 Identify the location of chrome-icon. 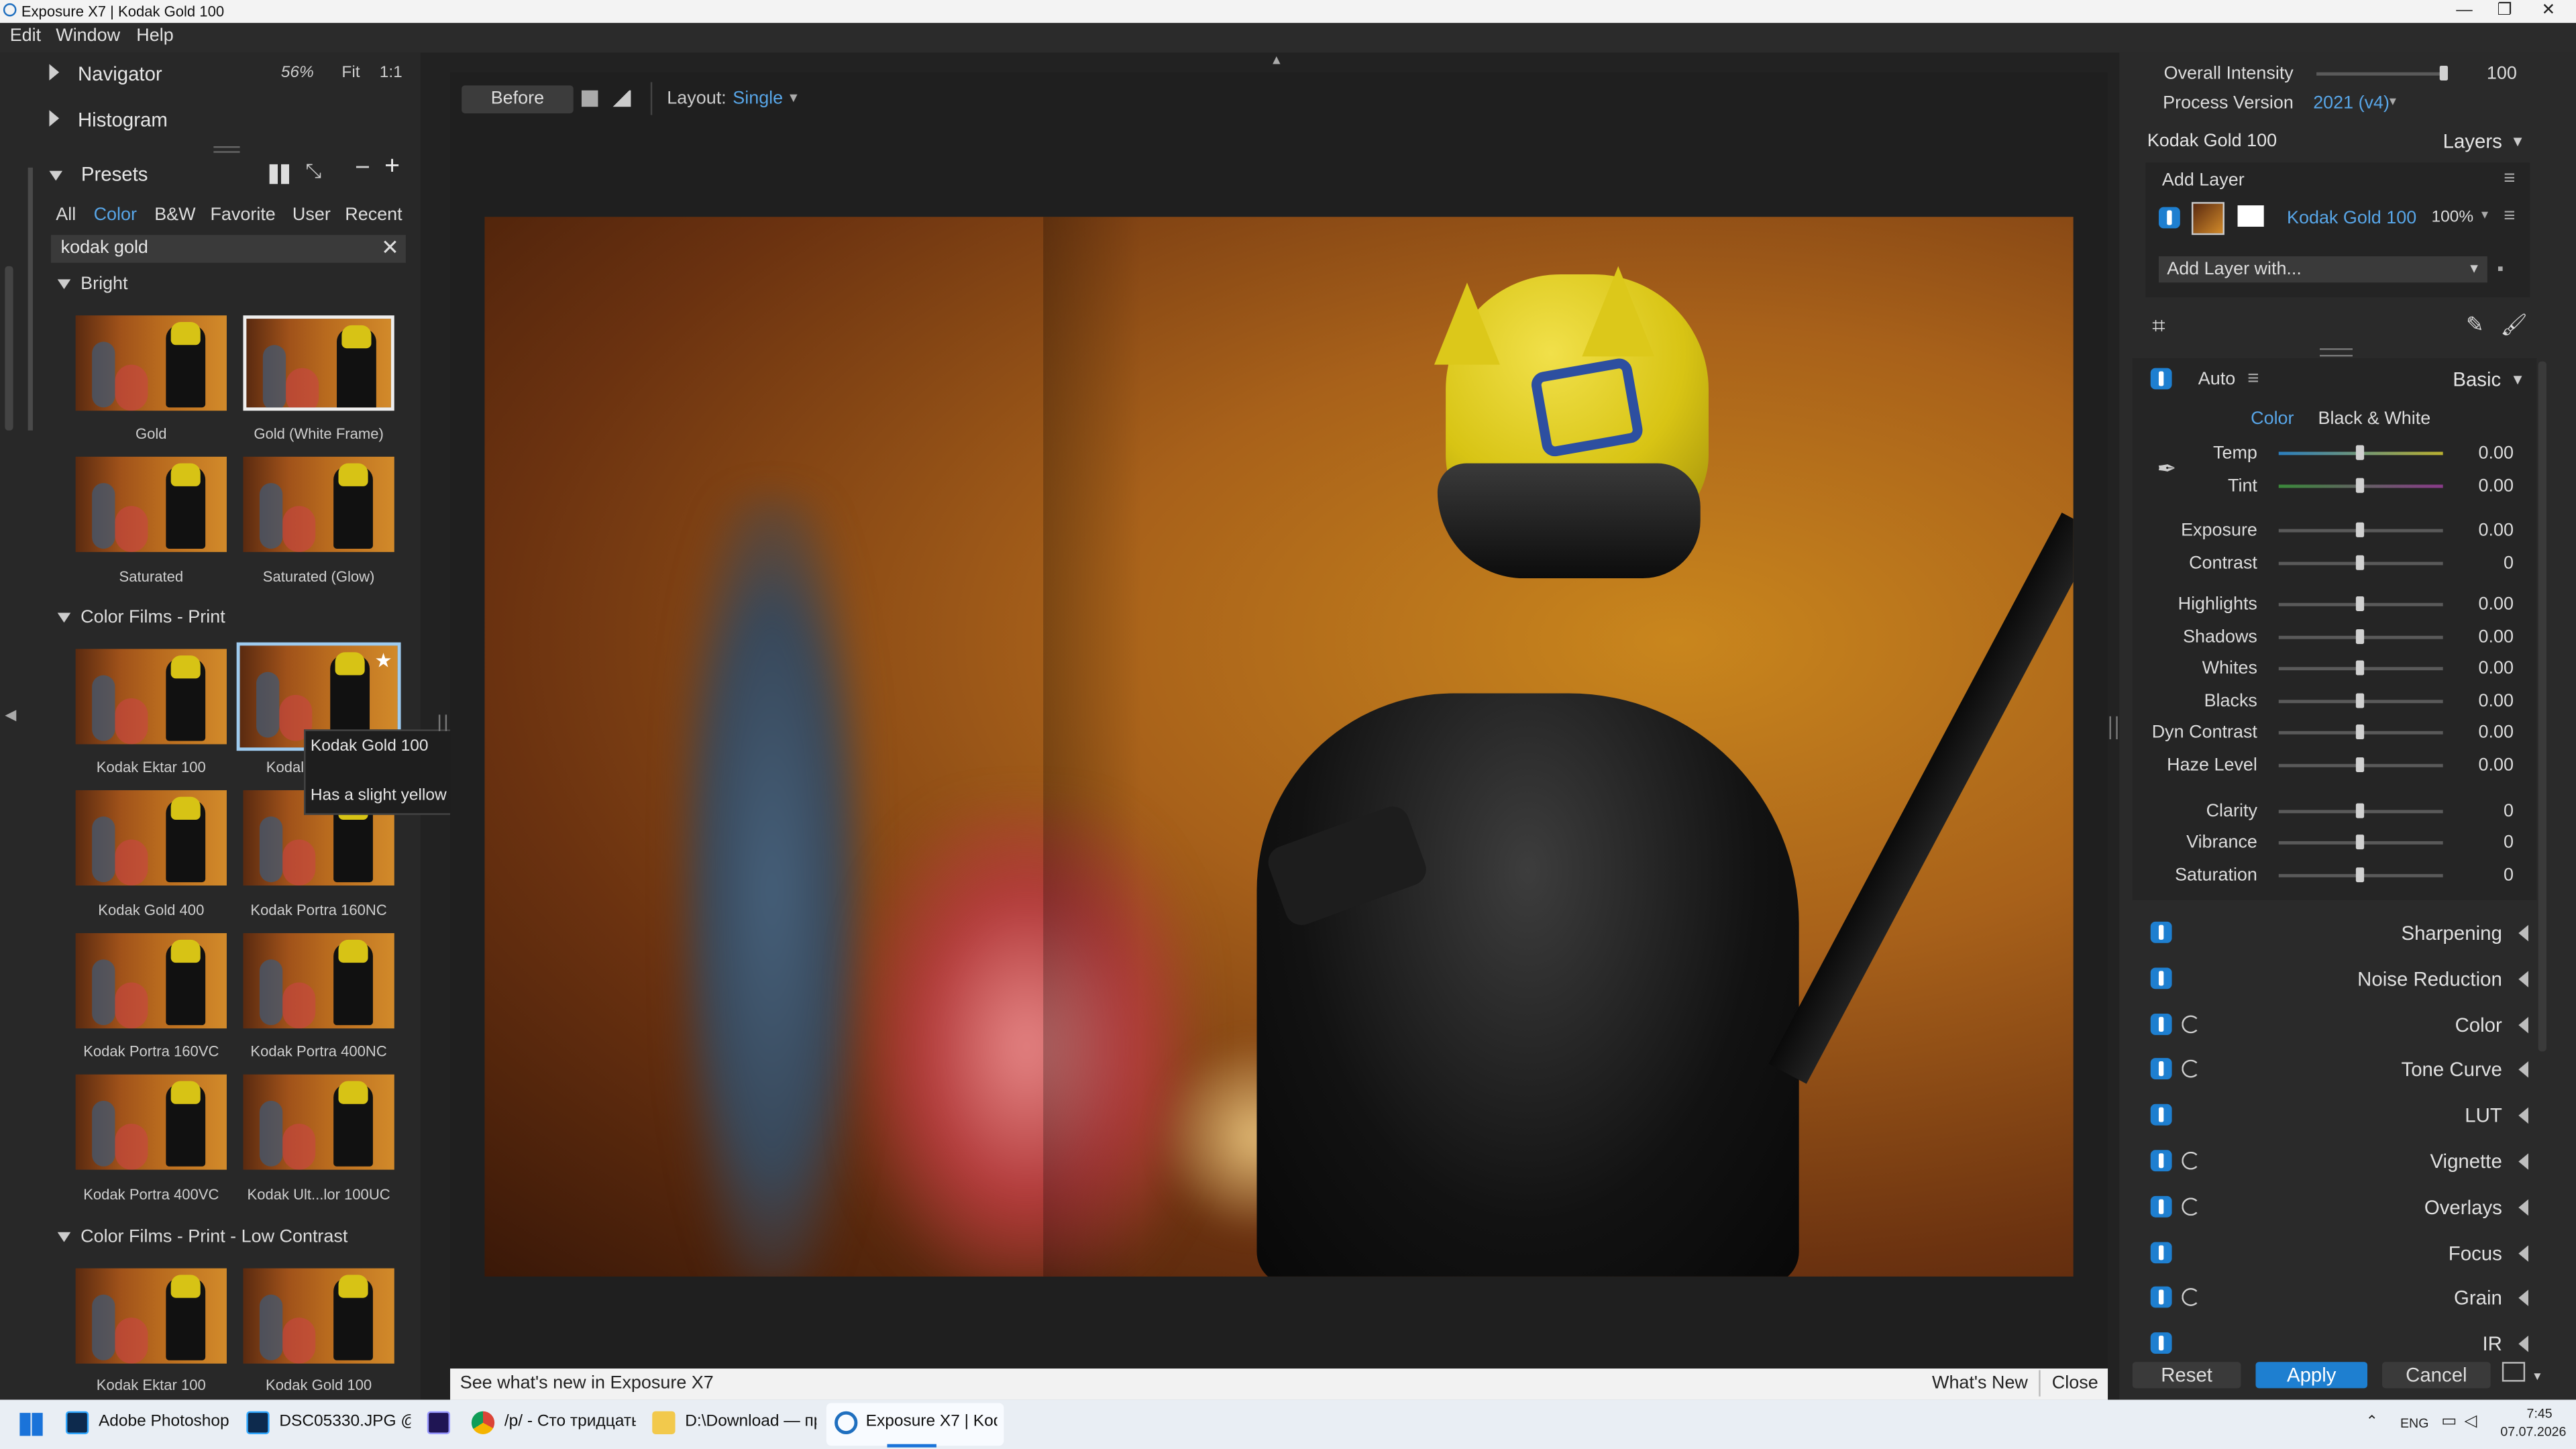
(483, 1422).